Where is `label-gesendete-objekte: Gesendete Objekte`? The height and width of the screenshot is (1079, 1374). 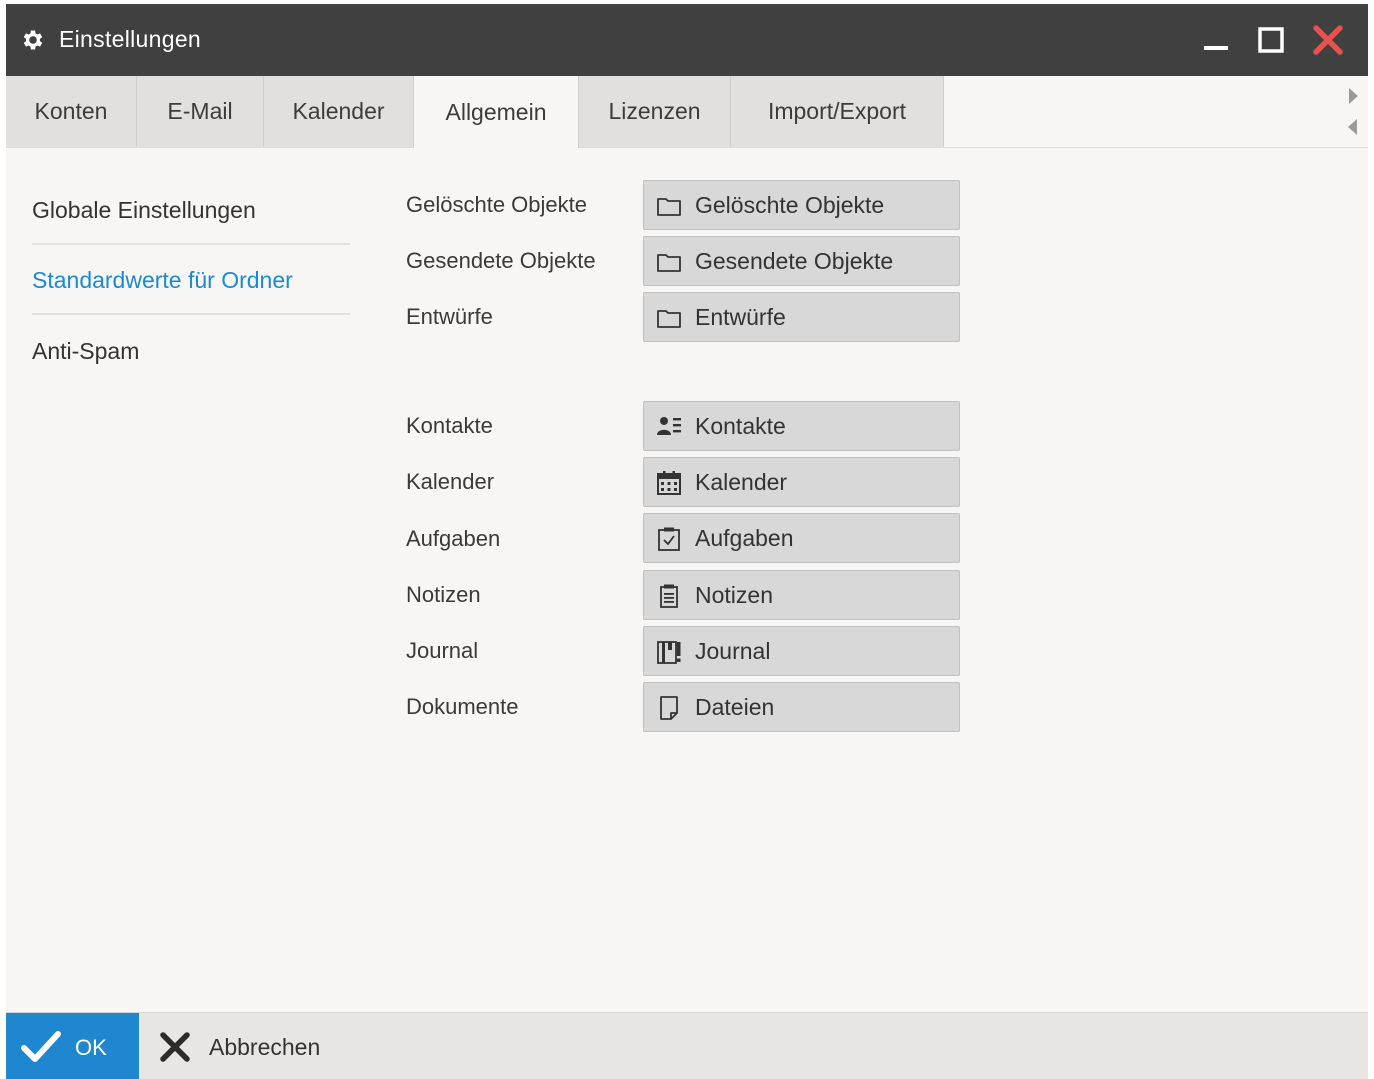 label-gesendete-objekte: Gesendete Objekte is located at coordinates (501, 260).